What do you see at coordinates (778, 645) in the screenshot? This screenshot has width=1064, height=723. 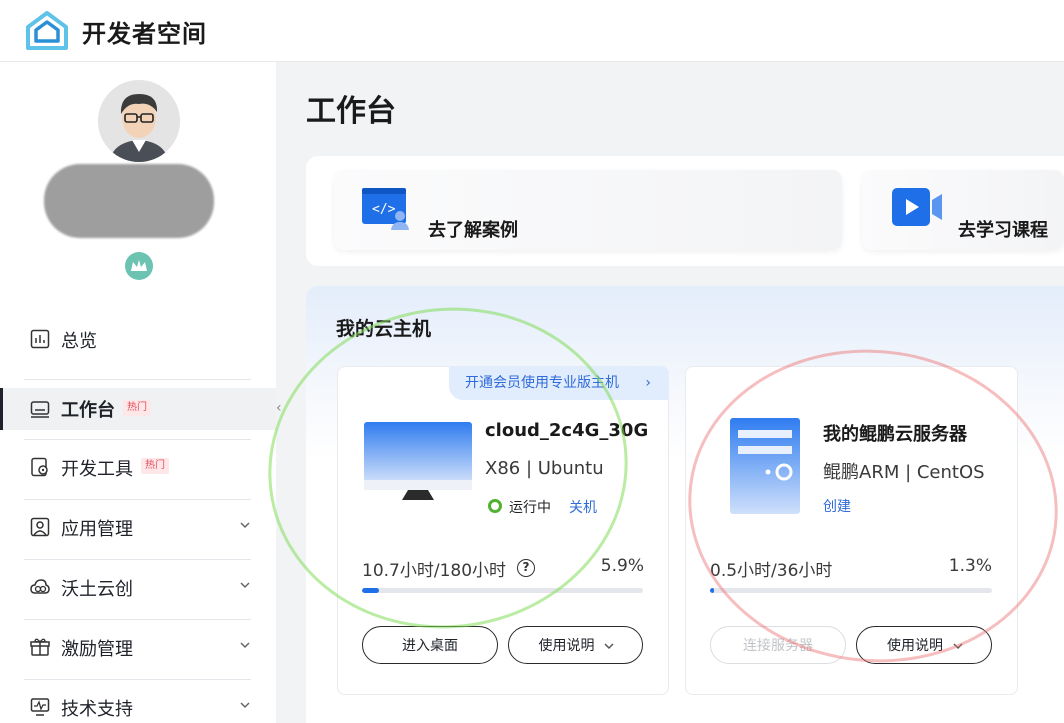 I see `connect-server-button: 连接服务器` at bounding box center [778, 645].